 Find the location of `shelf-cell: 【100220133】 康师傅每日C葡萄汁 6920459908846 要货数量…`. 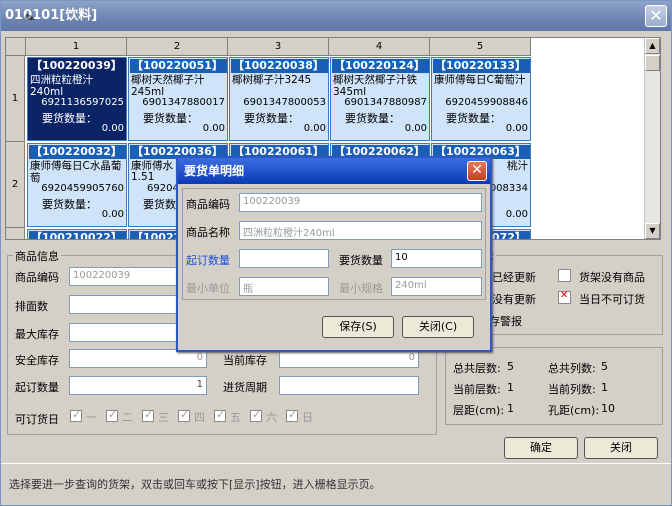

shelf-cell: 【100220133】 康师傅每日C葡萄汁 6920459908846 要货数量… is located at coordinates (481, 99).